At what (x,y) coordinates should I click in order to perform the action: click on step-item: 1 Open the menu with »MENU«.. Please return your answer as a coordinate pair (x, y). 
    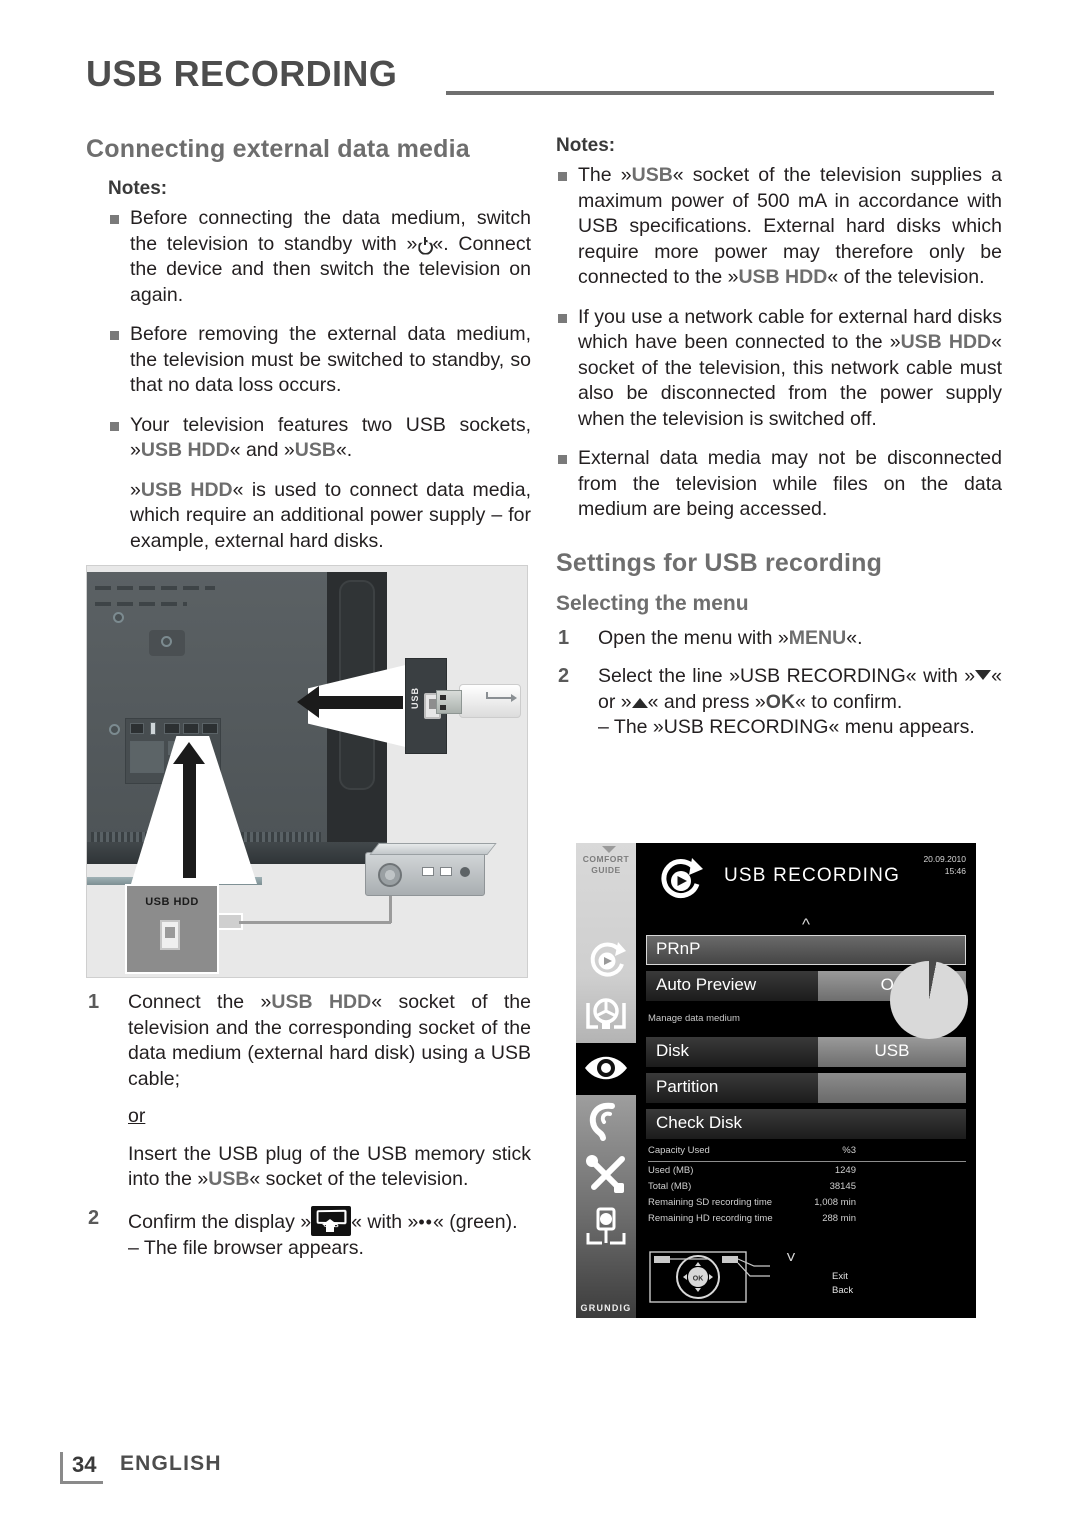
    Looking at the image, I should click on (779, 639).